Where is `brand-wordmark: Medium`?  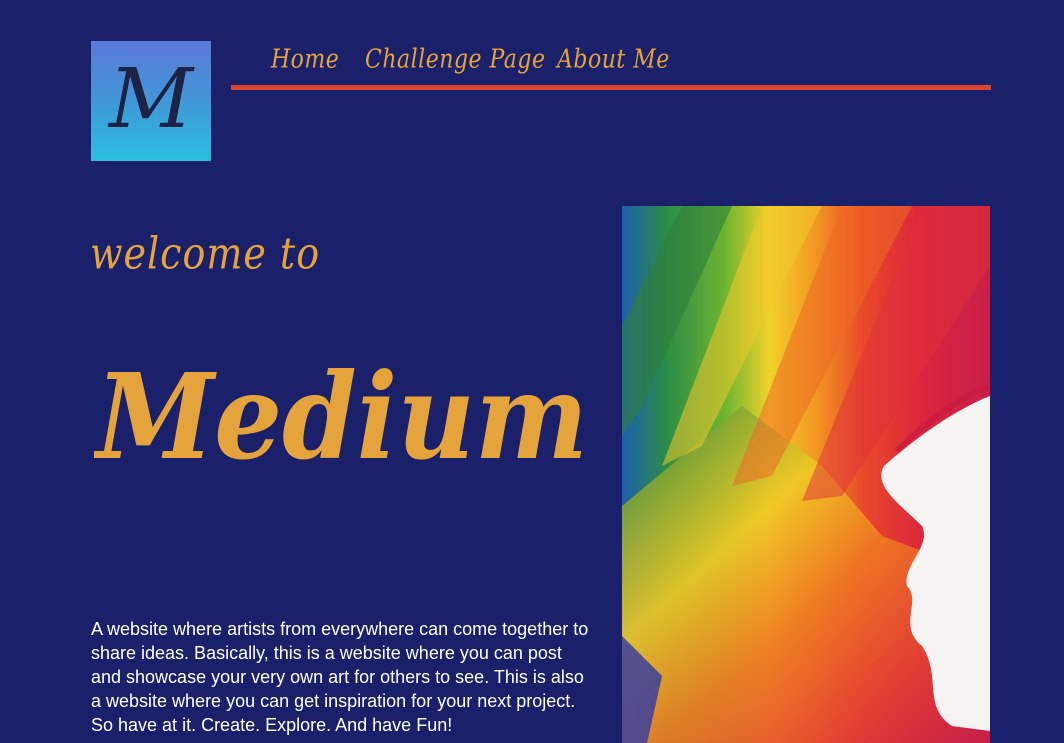 brand-wordmark: Medium is located at coordinates (343, 420).